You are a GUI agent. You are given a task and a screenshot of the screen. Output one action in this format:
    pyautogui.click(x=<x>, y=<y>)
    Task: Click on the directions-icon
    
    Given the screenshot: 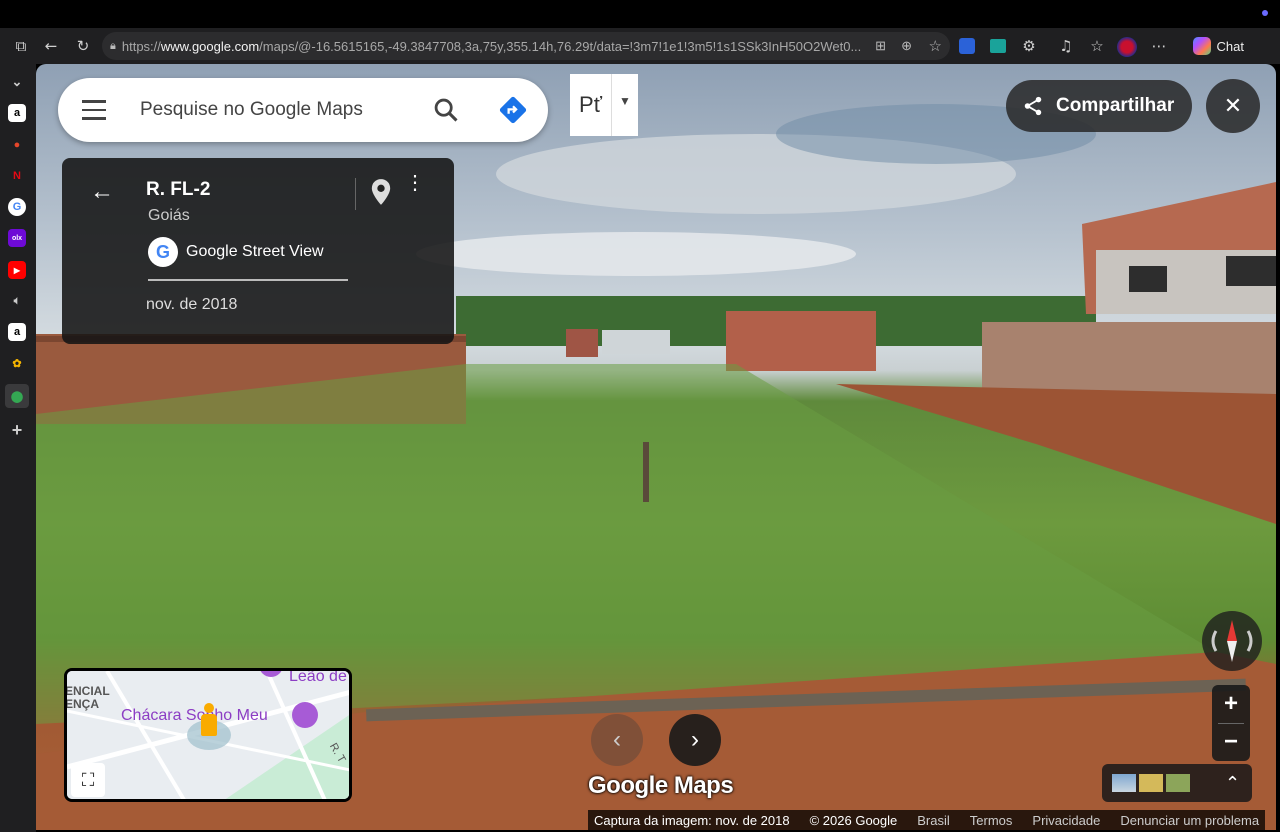 What is the action you would take?
    pyautogui.click(x=513, y=110)
    